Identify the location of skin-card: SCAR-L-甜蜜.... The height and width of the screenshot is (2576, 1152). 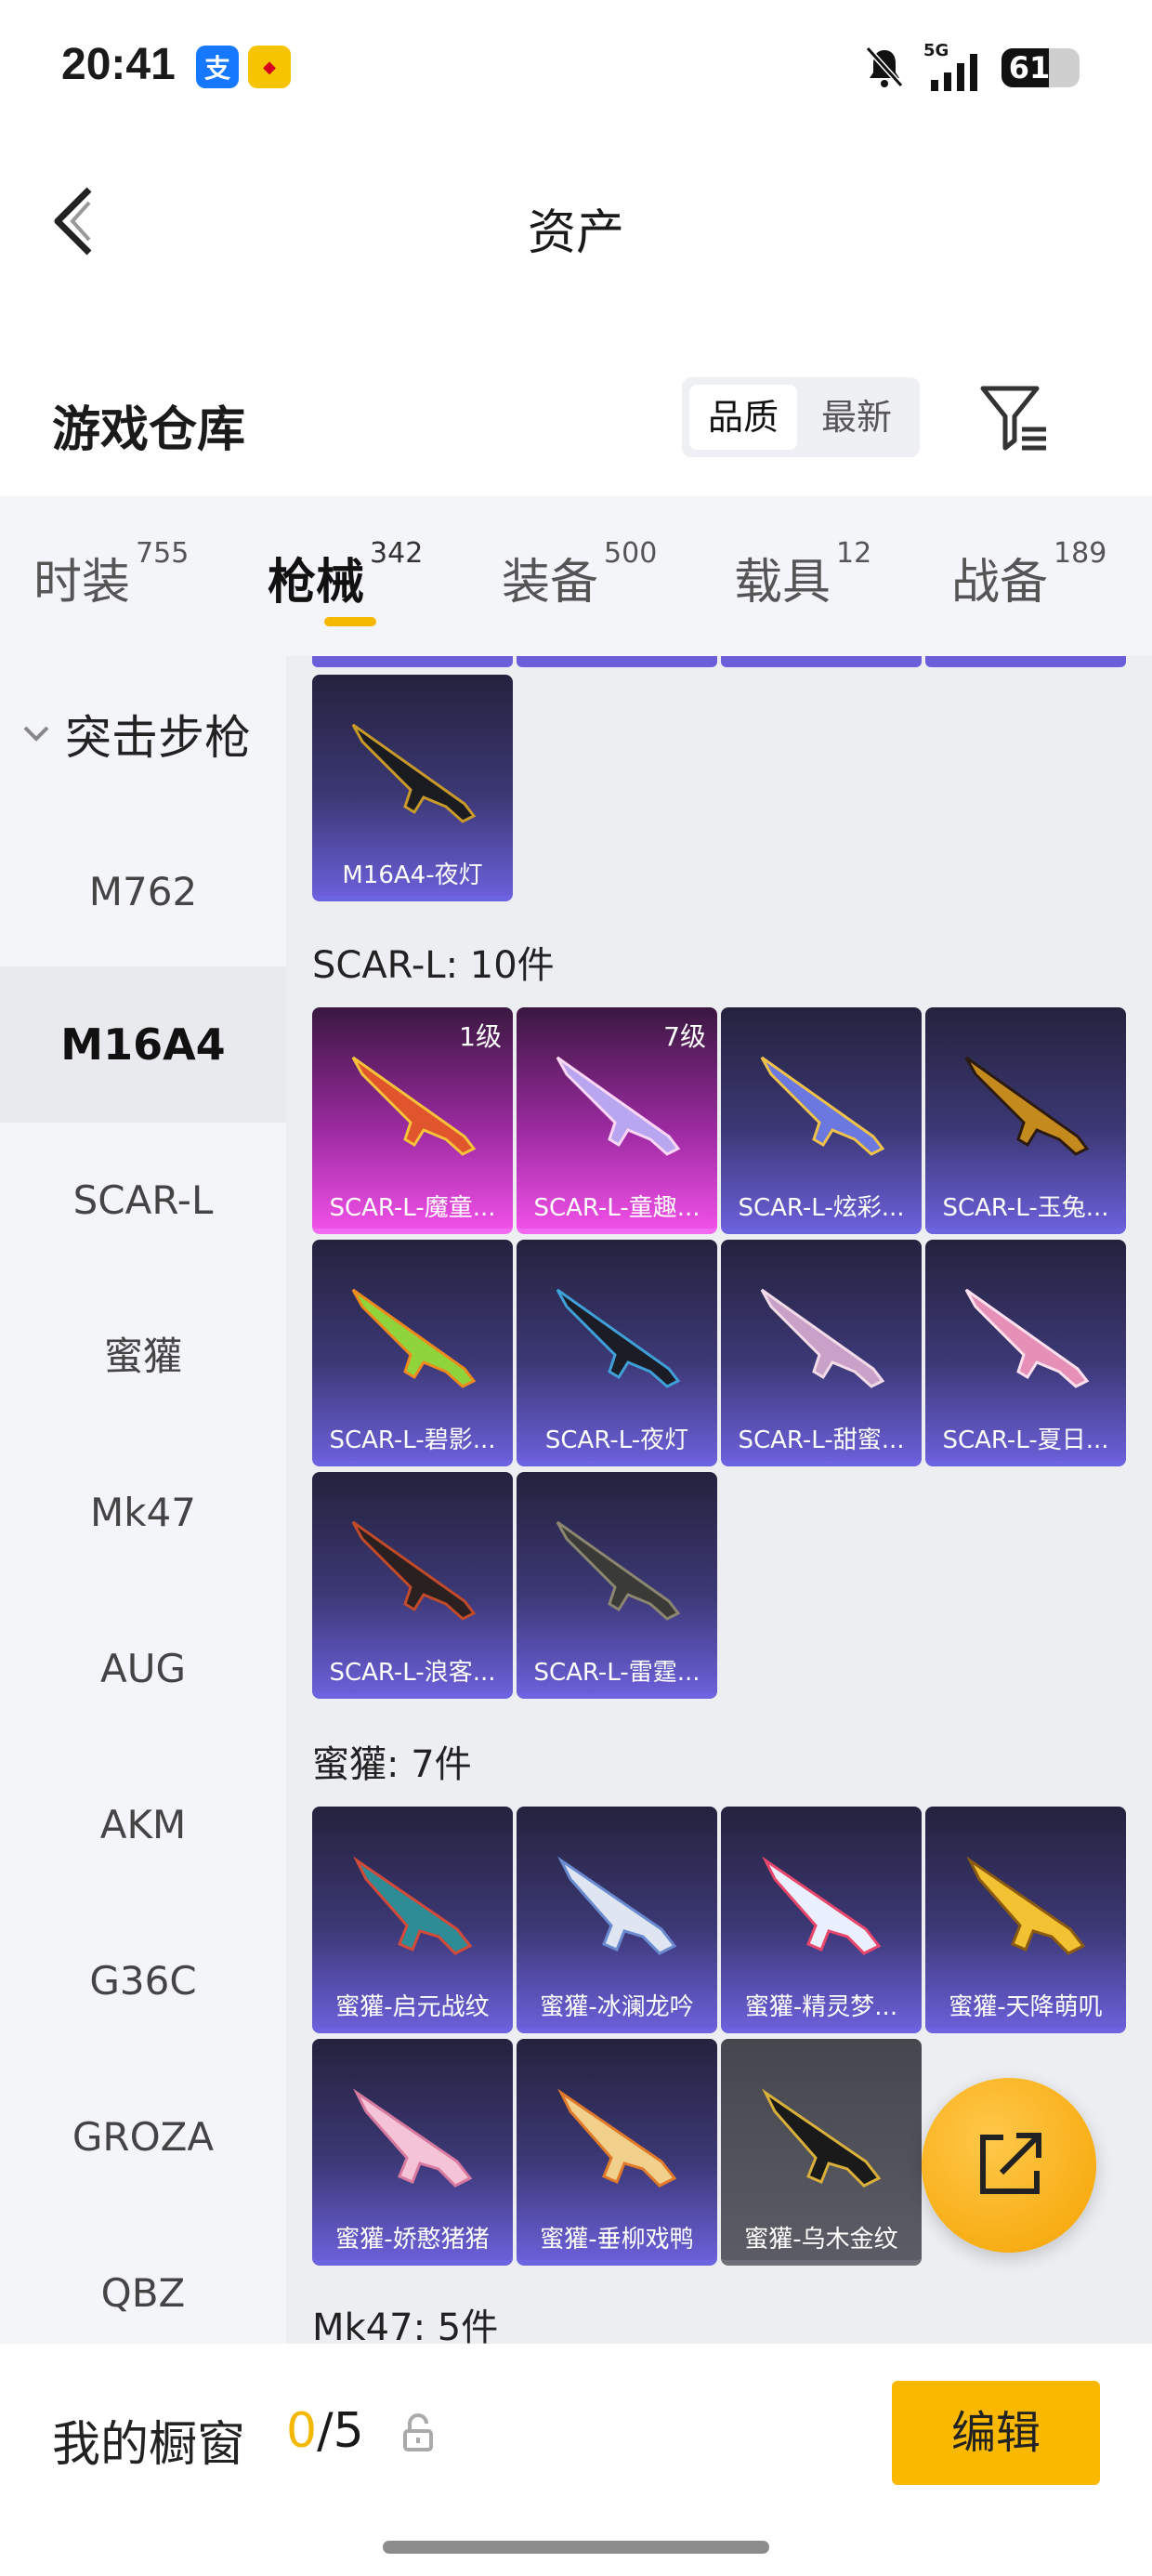
(821, 1353).